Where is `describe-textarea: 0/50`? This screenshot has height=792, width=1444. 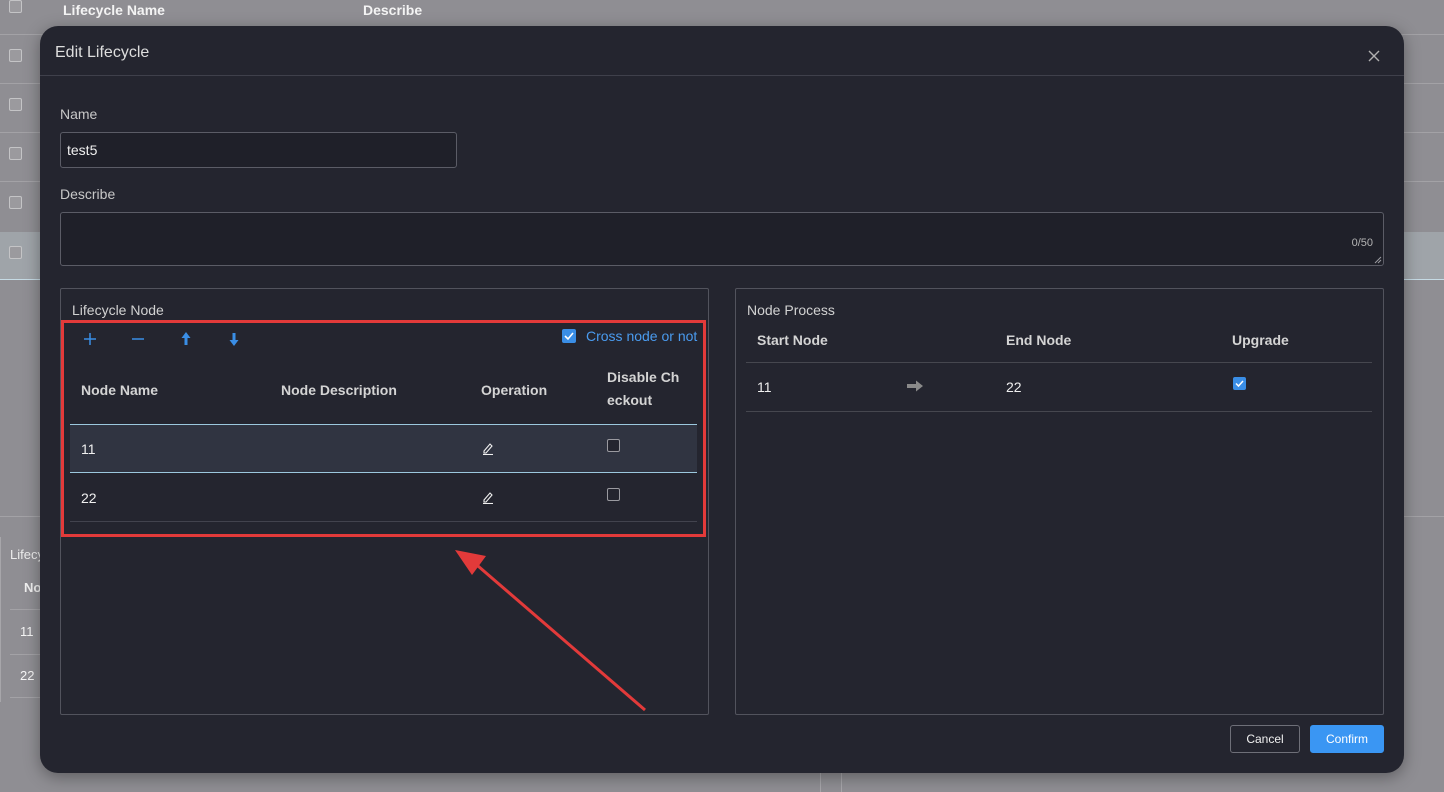
describe-textarea: 0/50 is located at coordinates (722, 239).